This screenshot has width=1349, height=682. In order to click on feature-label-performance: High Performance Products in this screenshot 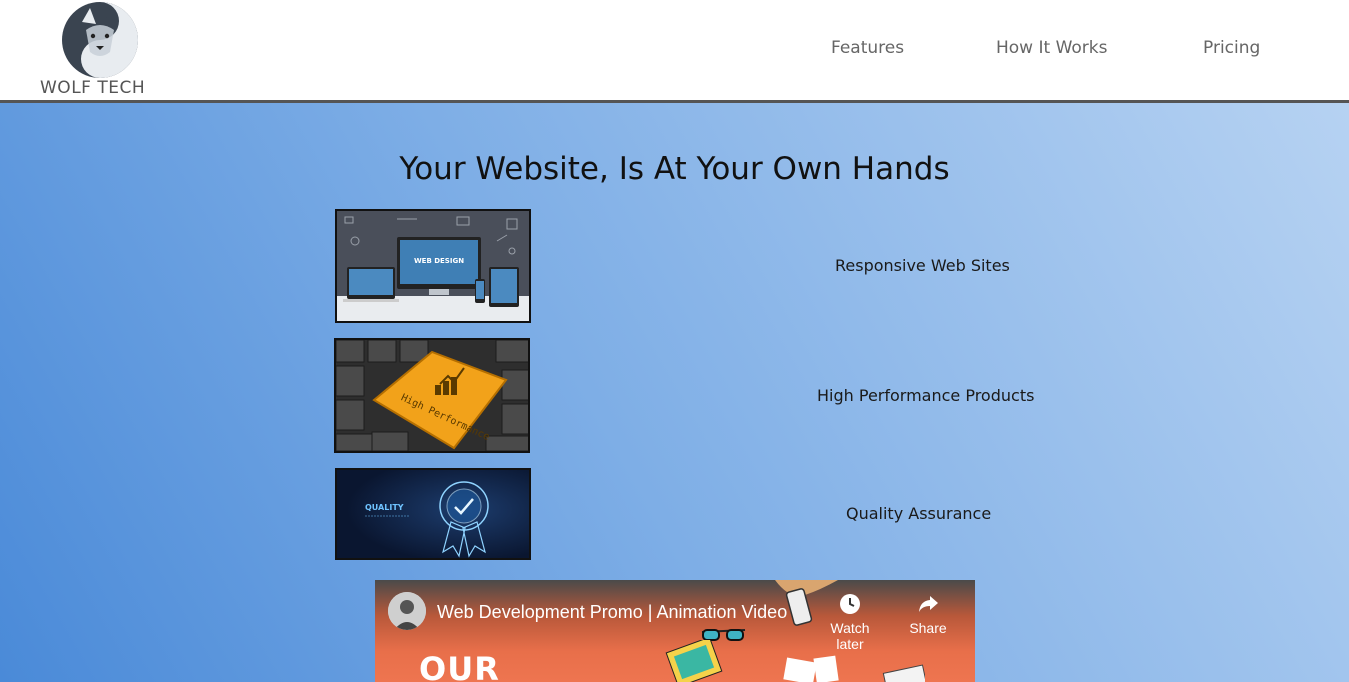, I will do `click(926, 395)`.